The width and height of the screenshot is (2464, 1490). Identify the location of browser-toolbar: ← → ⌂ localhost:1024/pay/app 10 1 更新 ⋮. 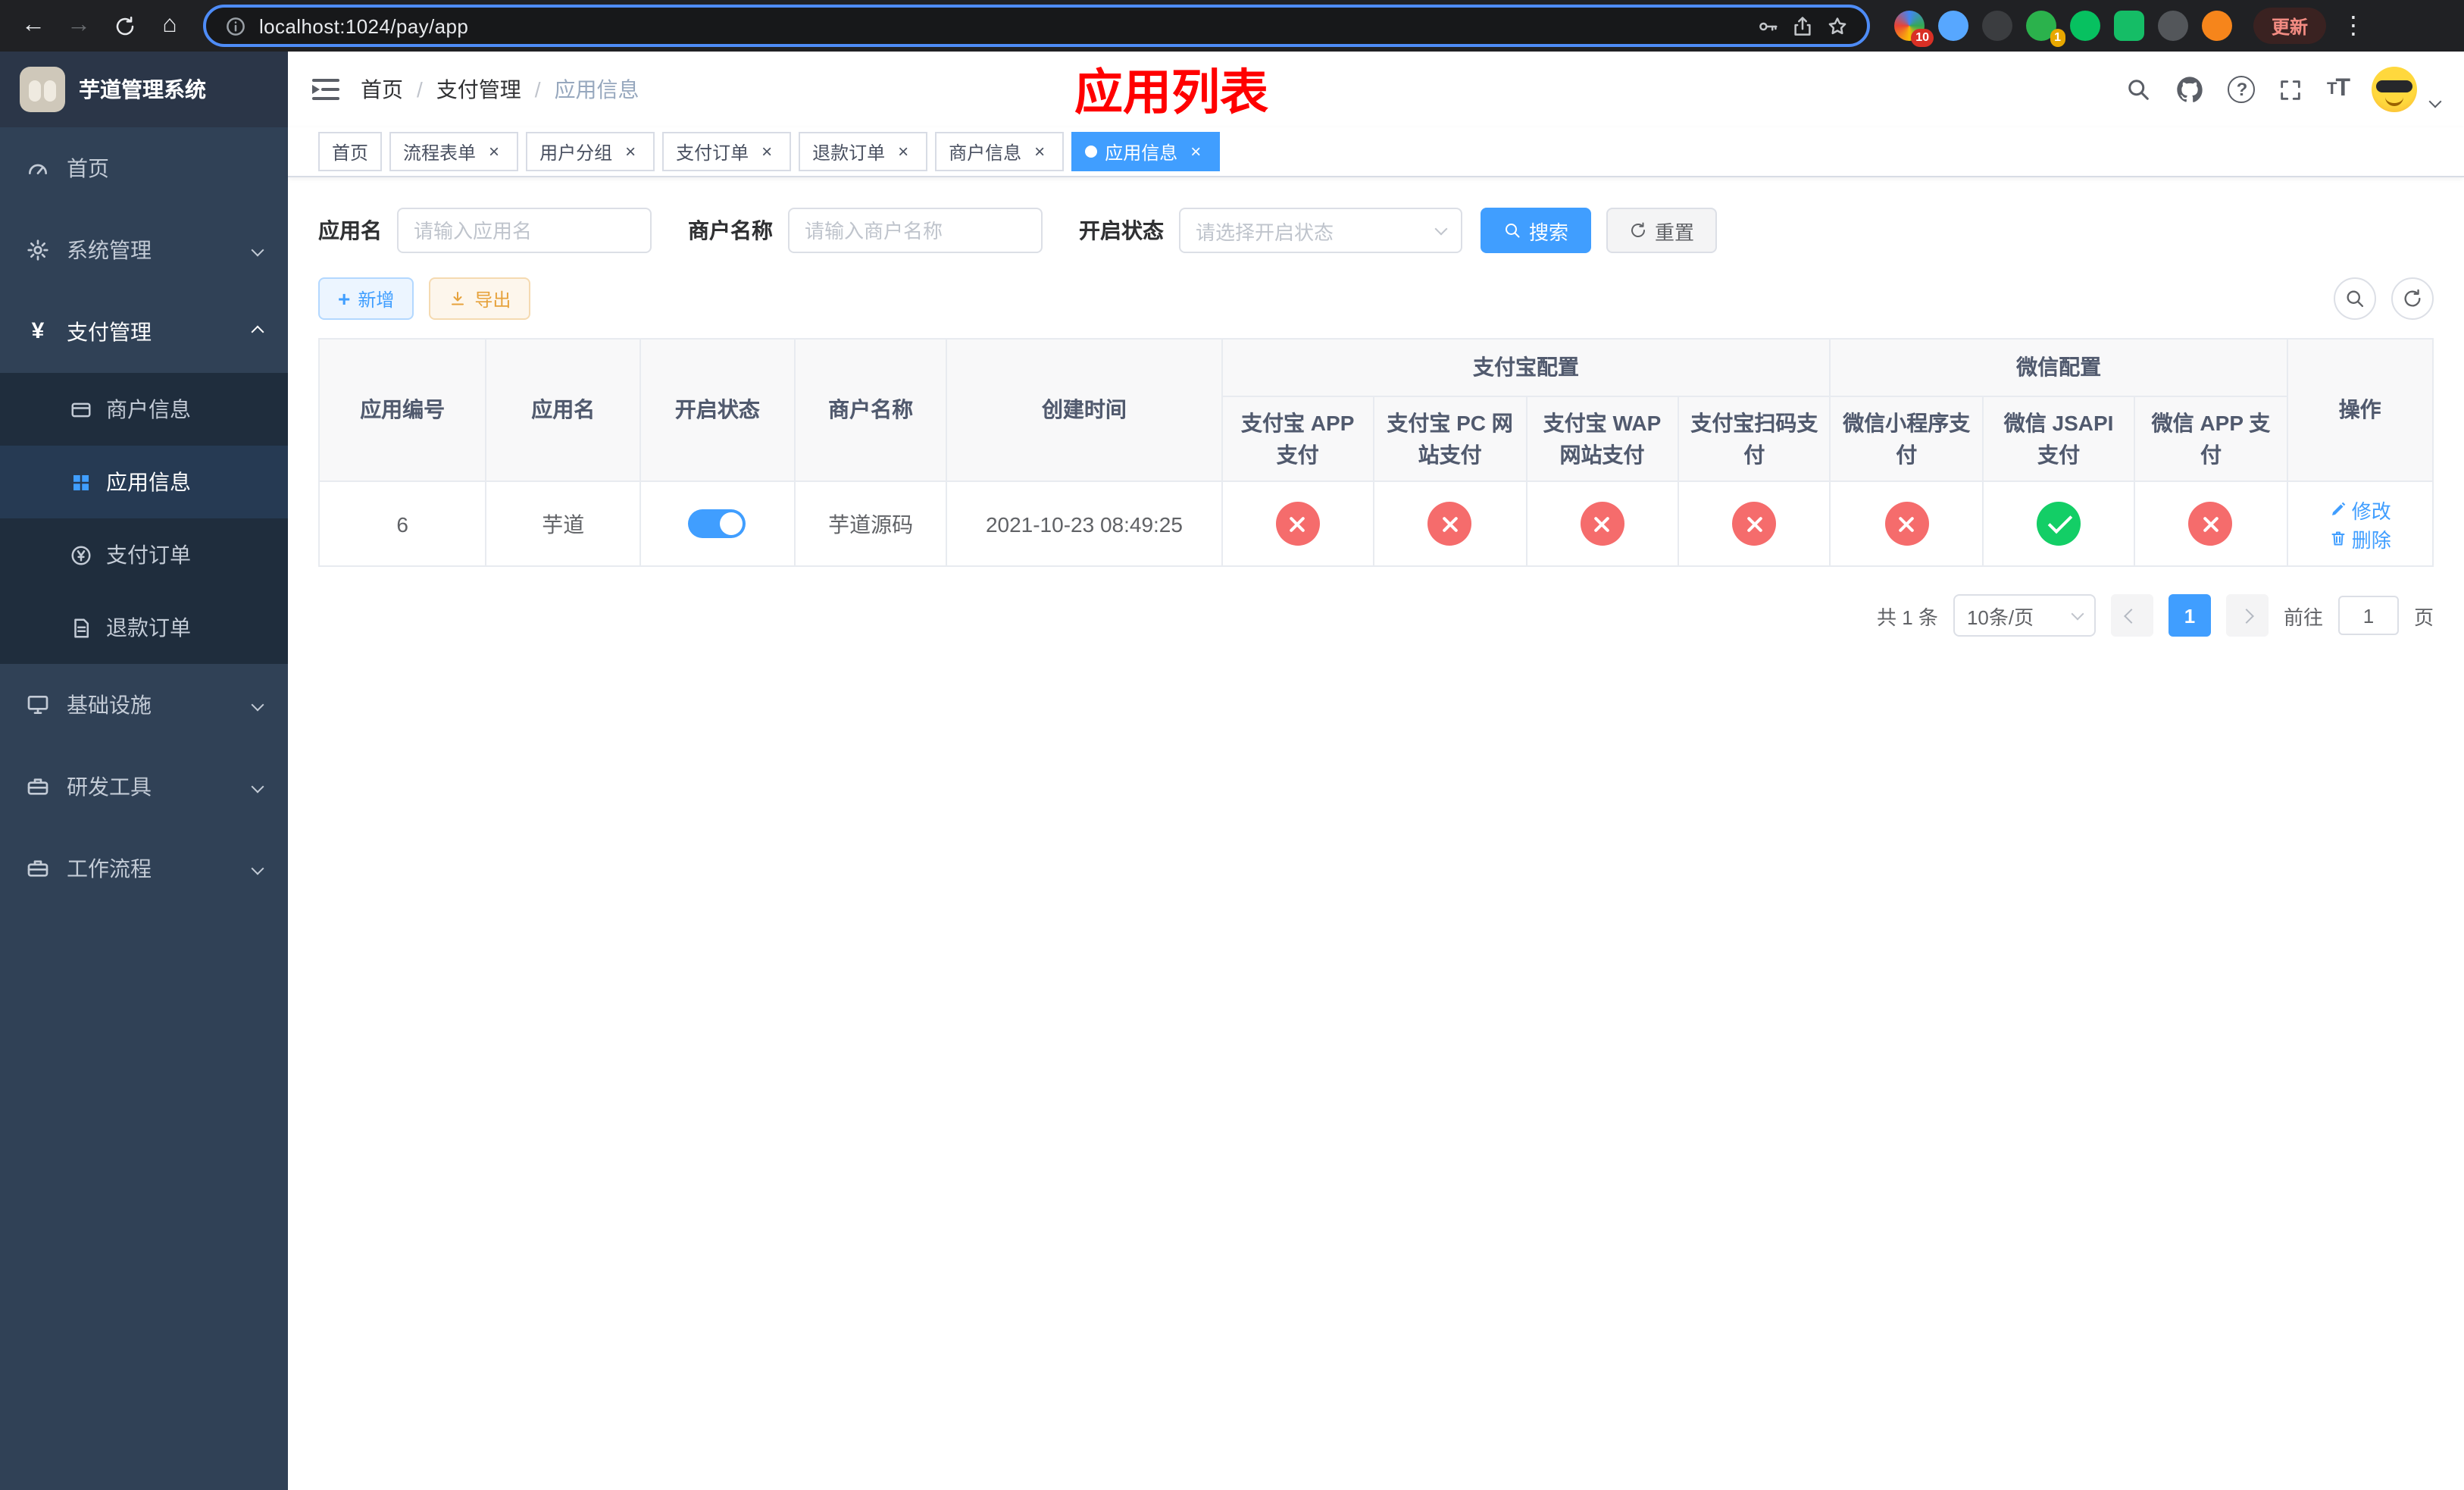
(1232, 26).